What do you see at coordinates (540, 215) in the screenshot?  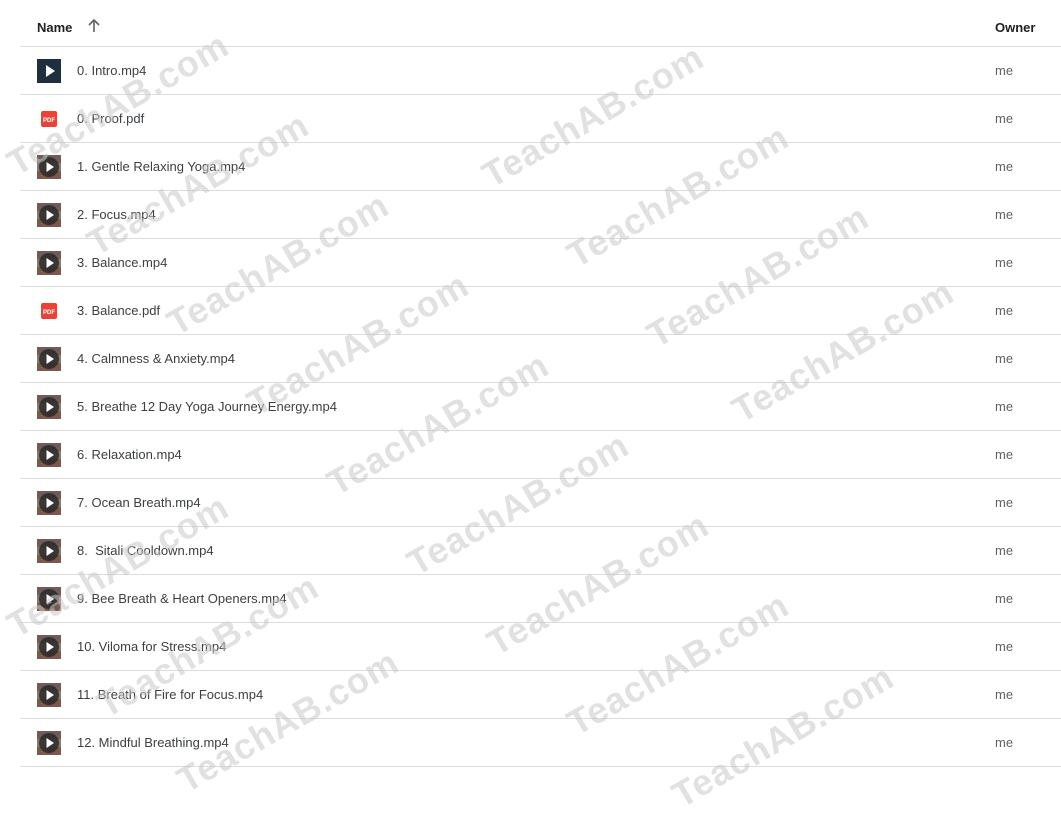 I see `file-row: 2. Focus.mp4 me` at bounding box center [540, 215].